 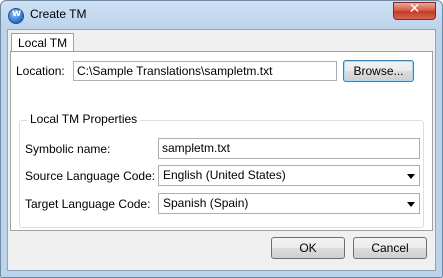 I want to click on source-language-label: Source Language Code:, so click(x=90, y=176).